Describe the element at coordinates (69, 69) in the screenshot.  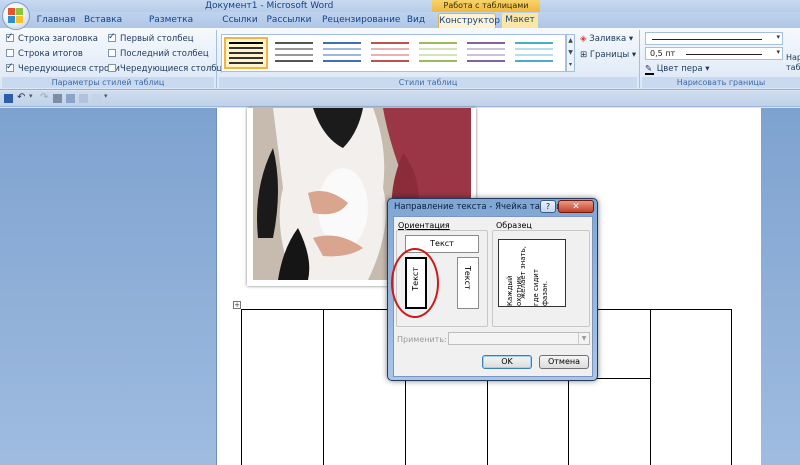
I see `chk-label: Чередующиеся строки` at that location.